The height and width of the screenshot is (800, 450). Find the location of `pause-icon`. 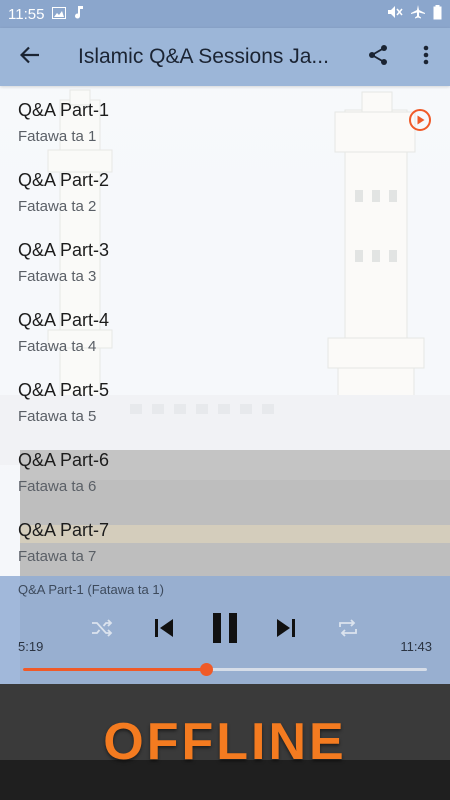

pause-icon is located at coordinates (225, 630).